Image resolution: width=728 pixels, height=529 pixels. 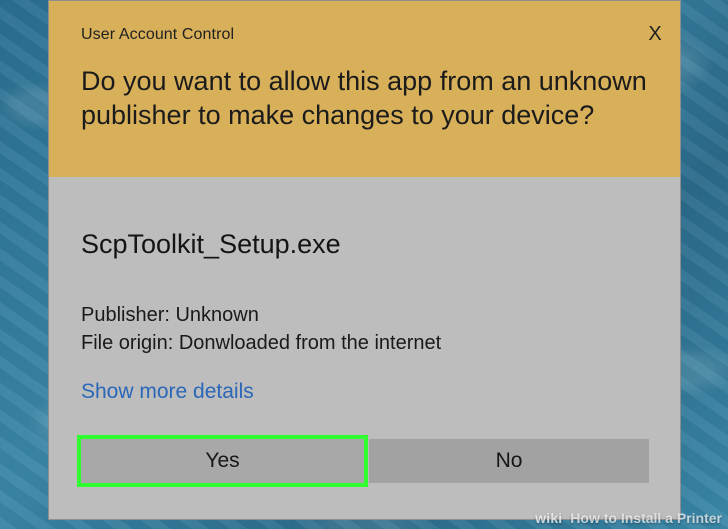 What do you see at coordinates (222, 461) in the screenshot?
I see `yes-button: Yes` at bounding box center [222, 461].